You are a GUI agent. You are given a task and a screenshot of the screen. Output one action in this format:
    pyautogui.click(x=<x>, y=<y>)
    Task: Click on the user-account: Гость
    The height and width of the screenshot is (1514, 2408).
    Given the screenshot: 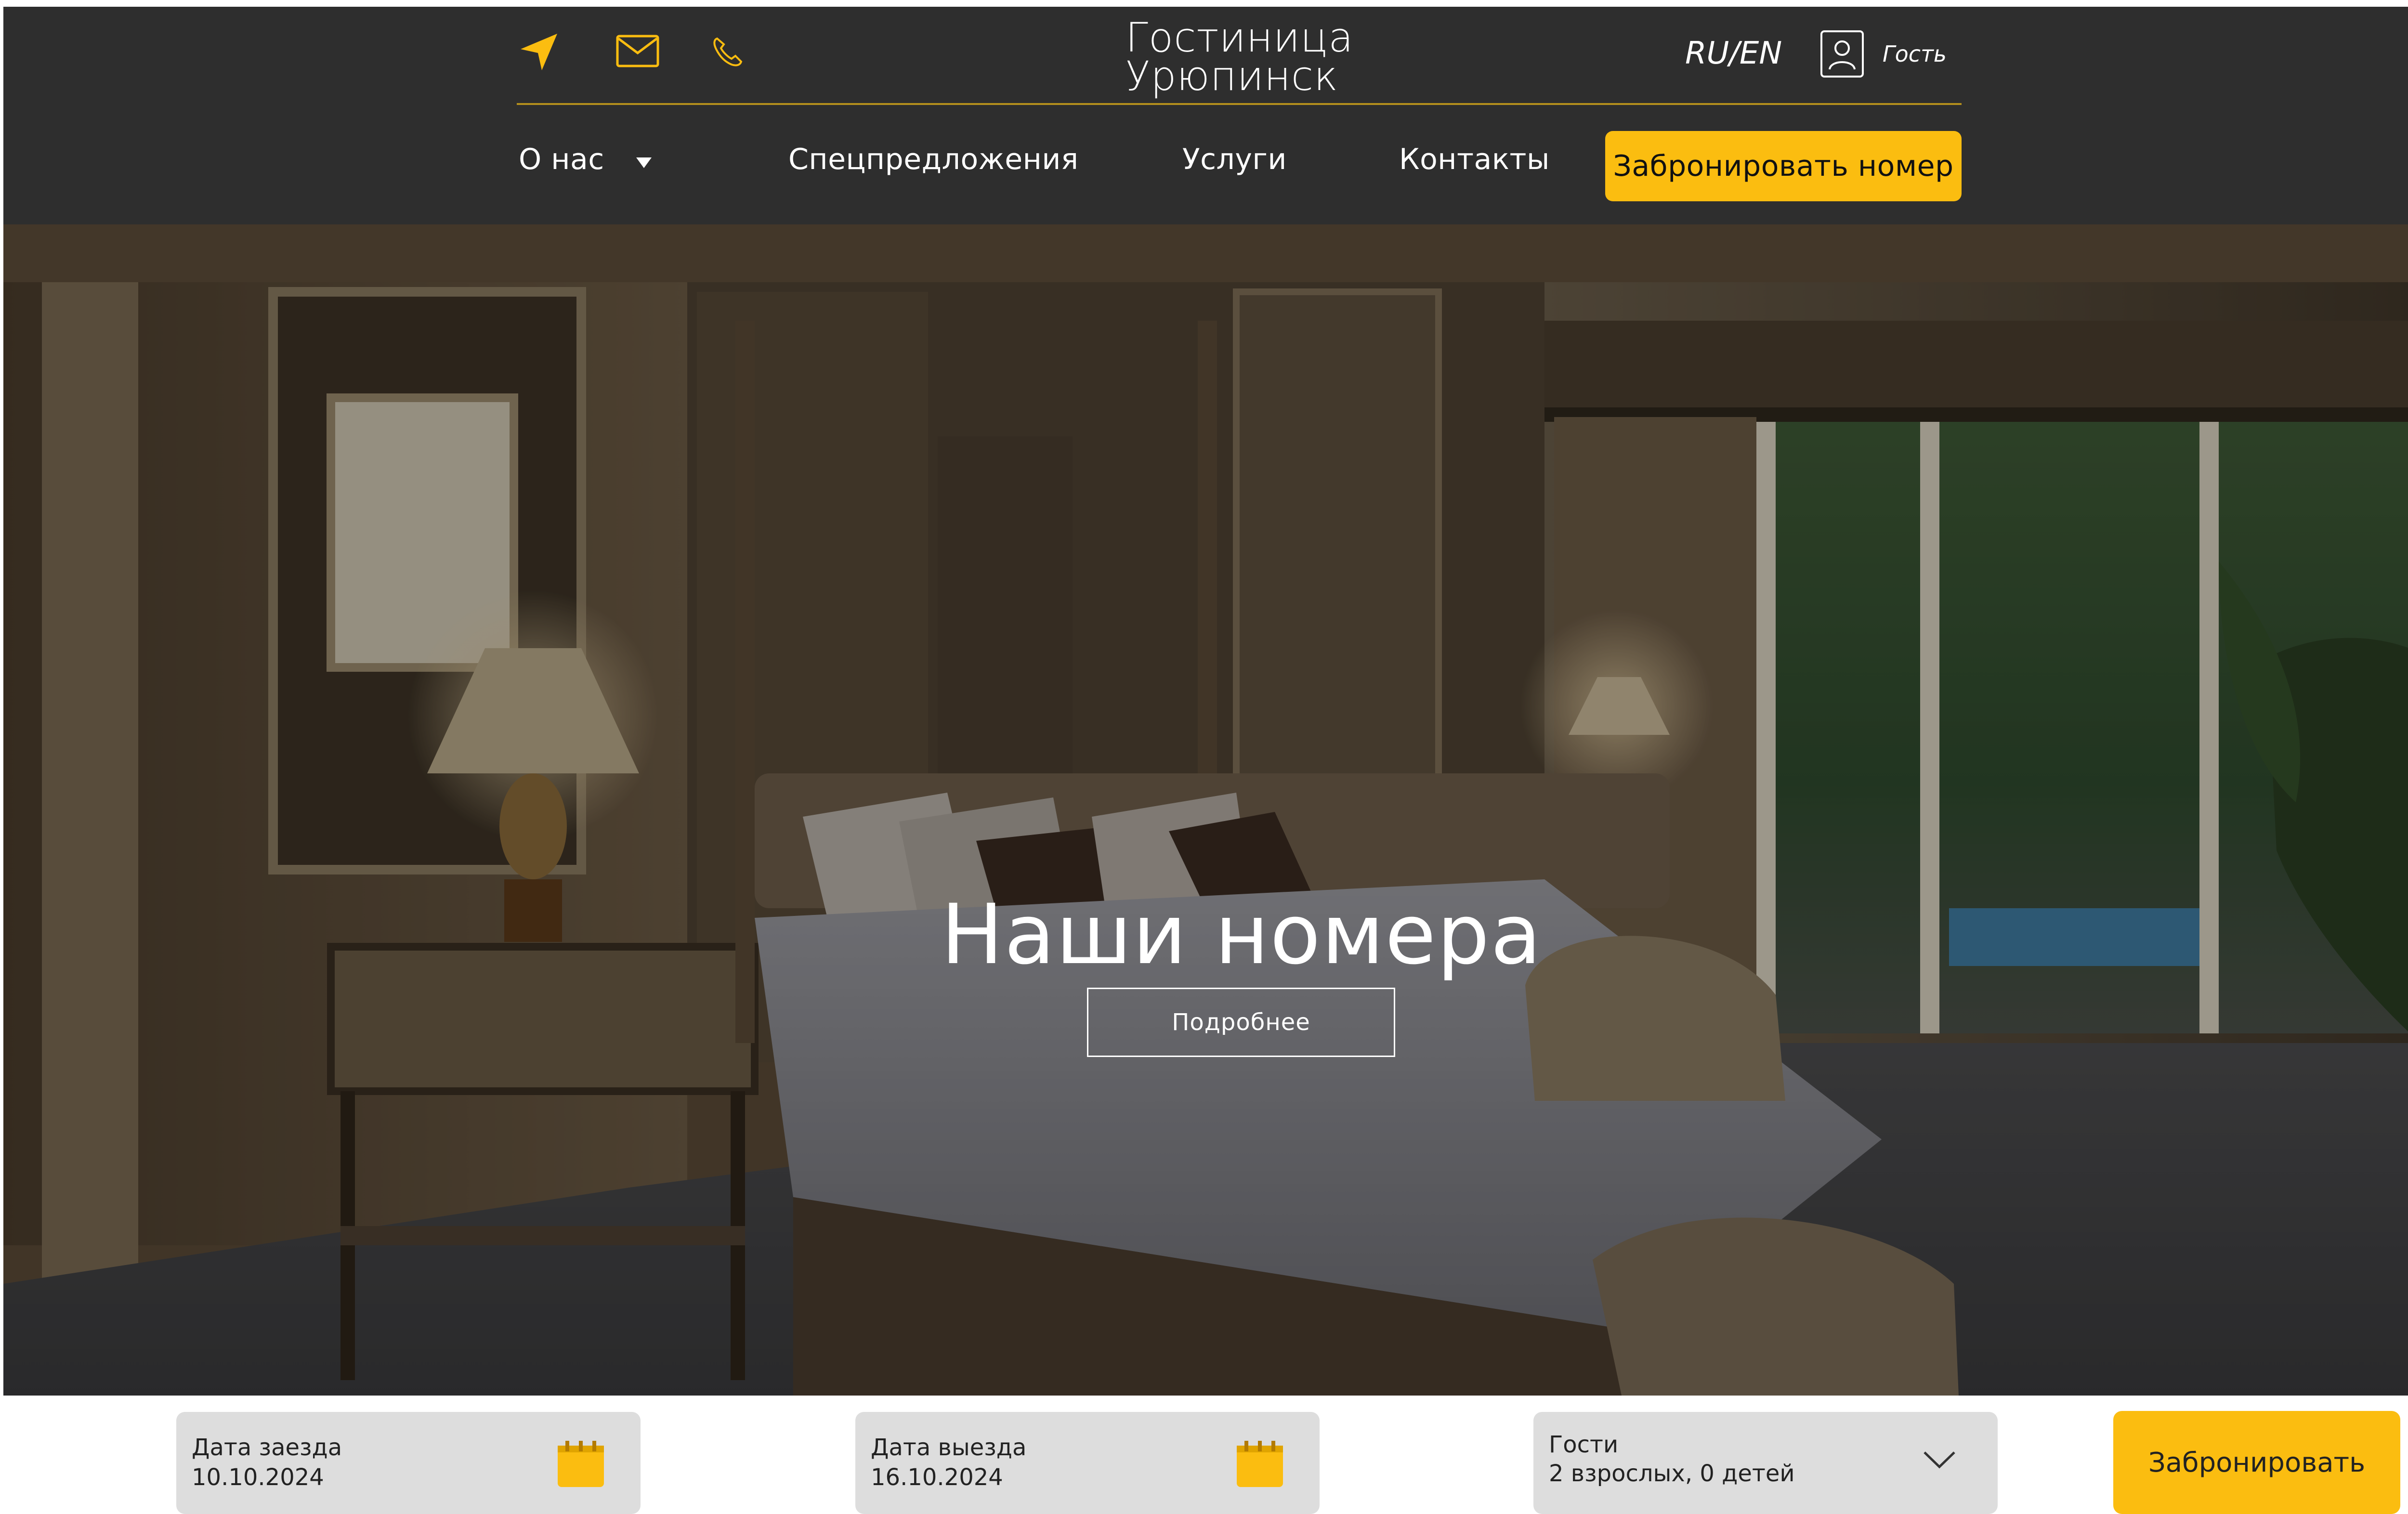 What is the action you would take?
    pyautogui.click(x=1883, y=54)
    